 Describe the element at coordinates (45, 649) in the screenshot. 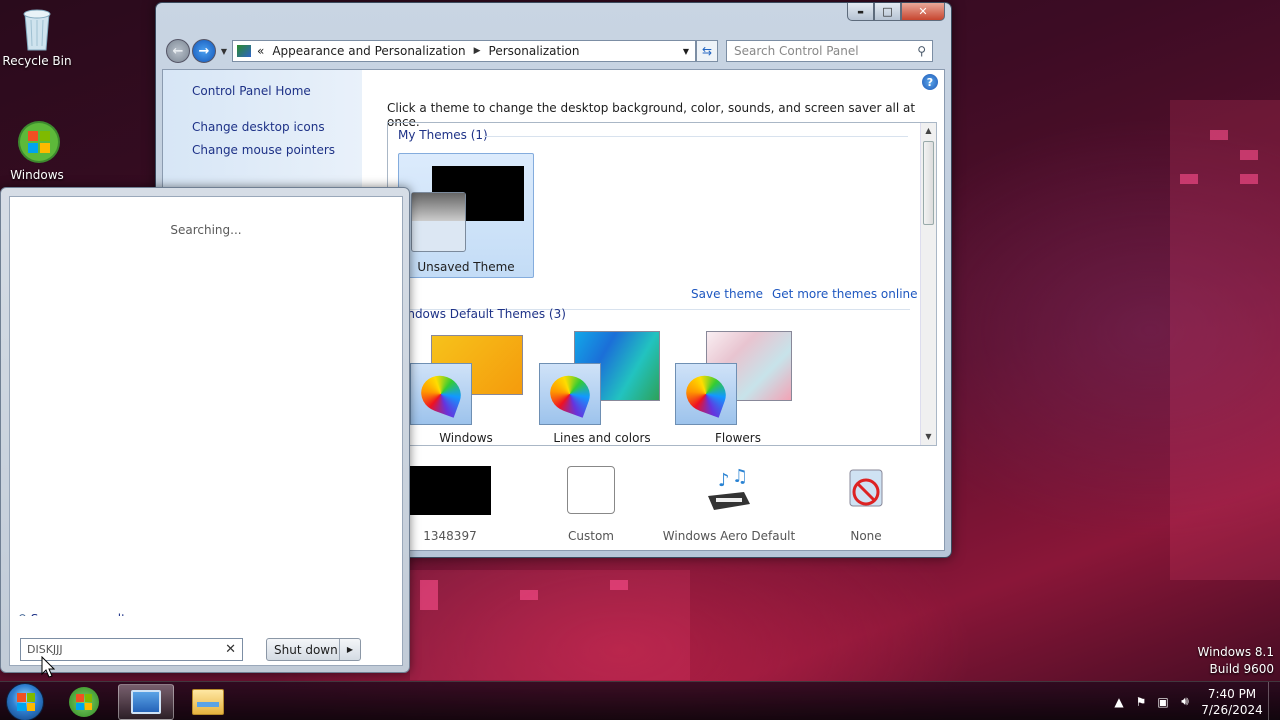

I see `search-value: DISKJJJ` at that location.